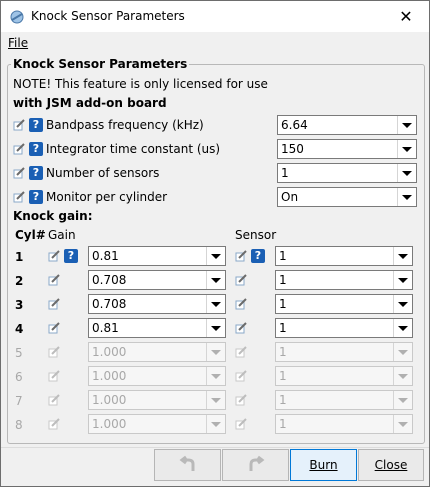 This screenshot has height=487, width=430. What do you see at coordinates (19, 281) in the screenshot?
I see `cyl-number: 2` at bounding box center [19, 281].